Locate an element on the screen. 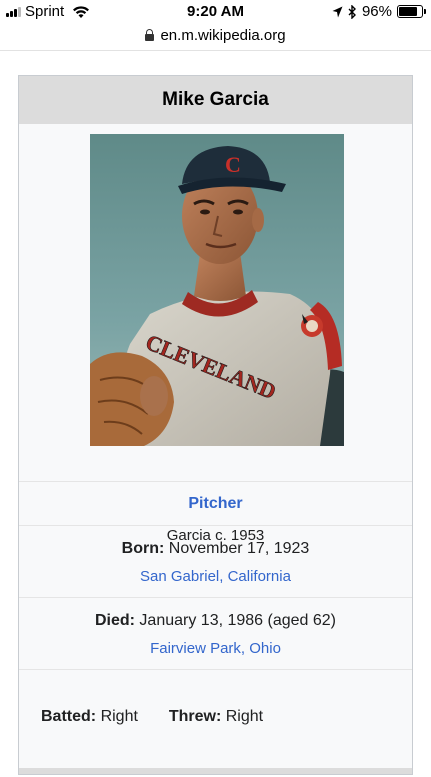 The width and height of the screenshot is (431, 777). bats-throws-row: Batted: Right Threw: Right is located at coordinates (215, 723).